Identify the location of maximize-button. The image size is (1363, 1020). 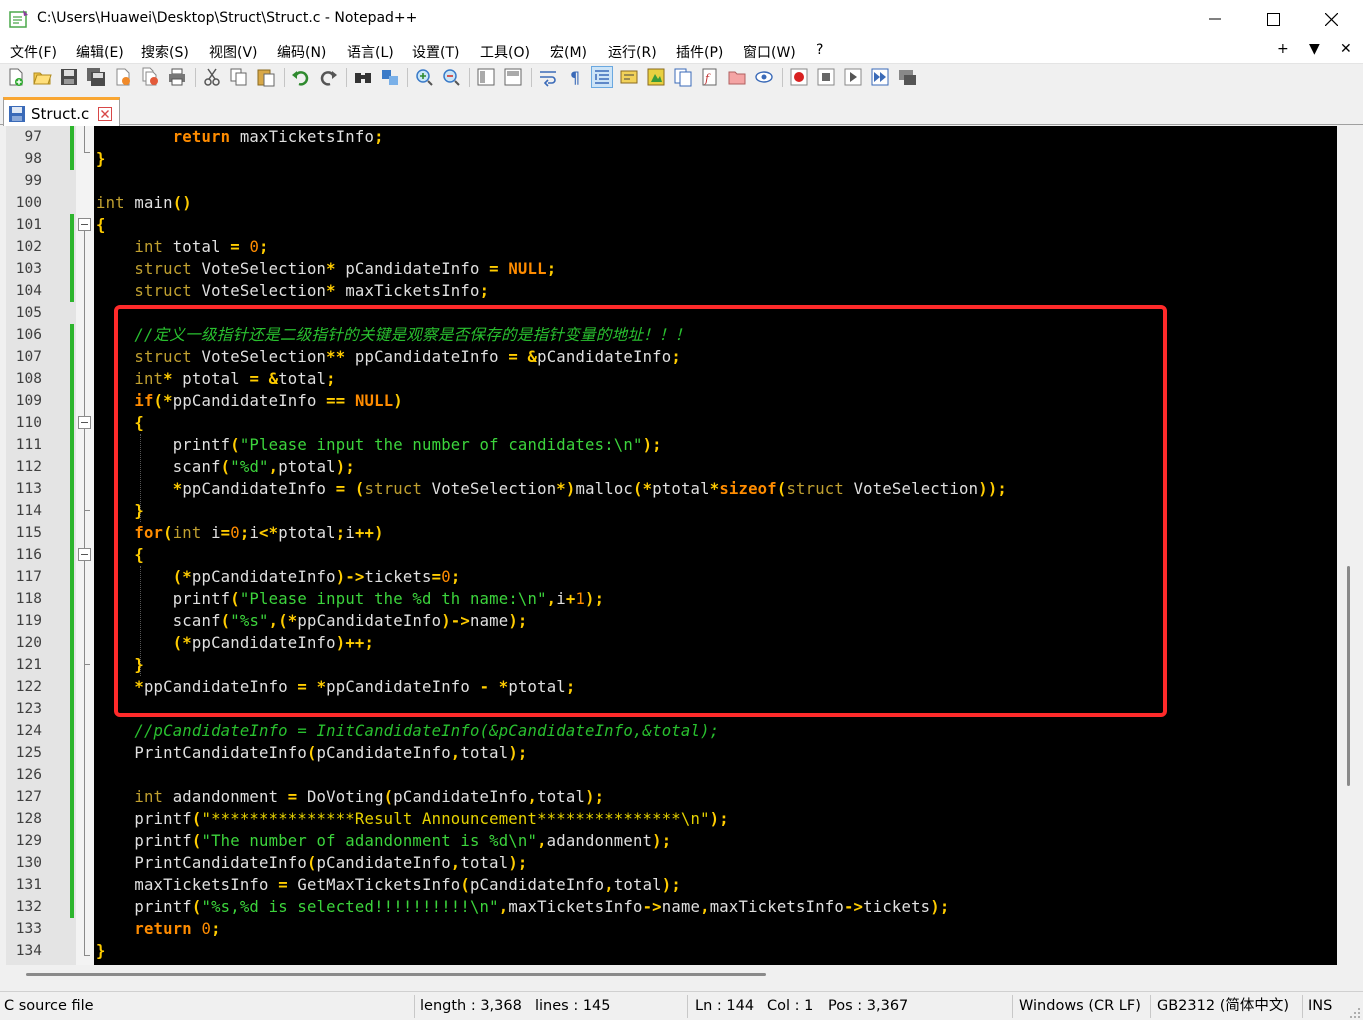
(1273, 19).